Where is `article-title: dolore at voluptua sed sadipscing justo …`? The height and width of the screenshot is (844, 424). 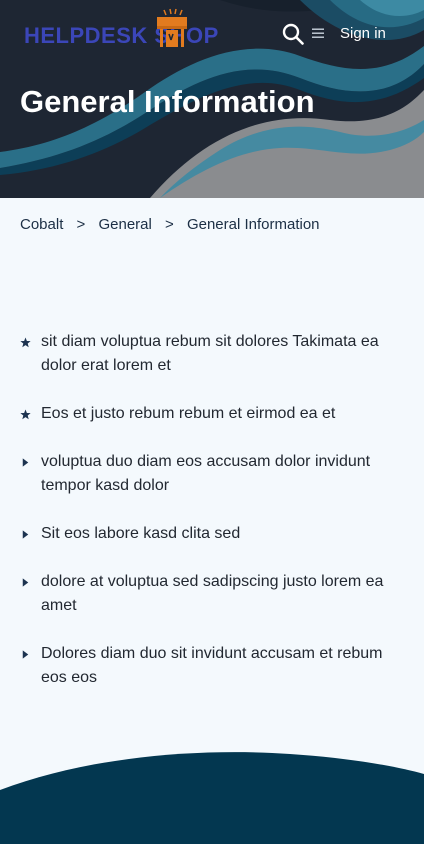
article-title: dolore at voluptua sed sadipscing justo … is located at coordinates (212, 593).